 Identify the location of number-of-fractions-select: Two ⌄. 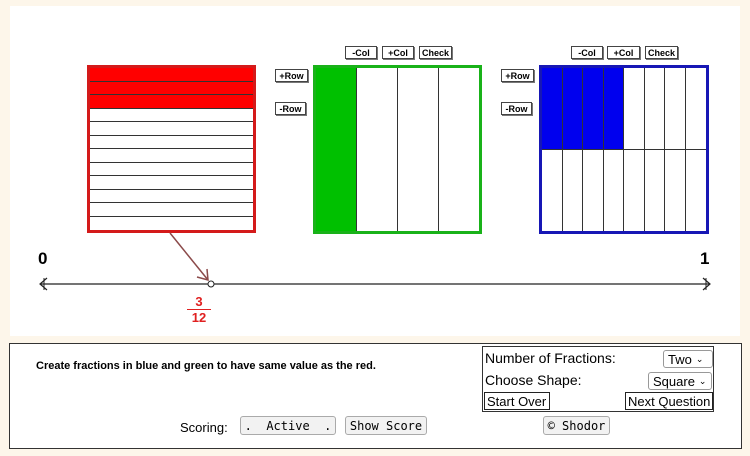
(688, 359).